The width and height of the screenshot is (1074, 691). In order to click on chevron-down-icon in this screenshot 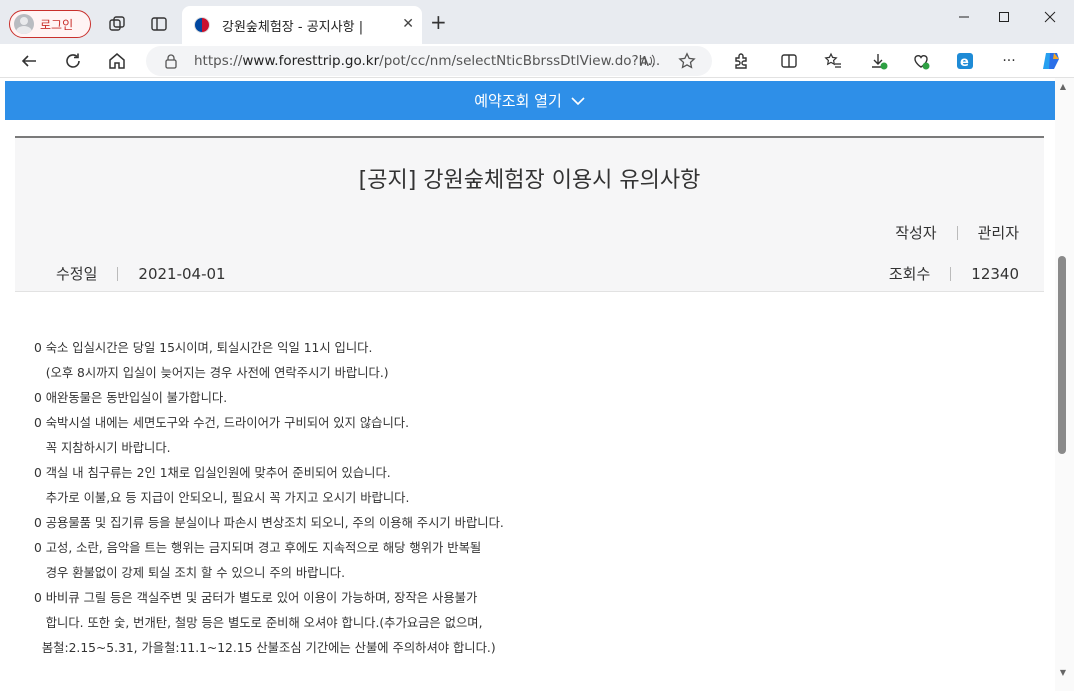, I will do `click(578, 101)`.